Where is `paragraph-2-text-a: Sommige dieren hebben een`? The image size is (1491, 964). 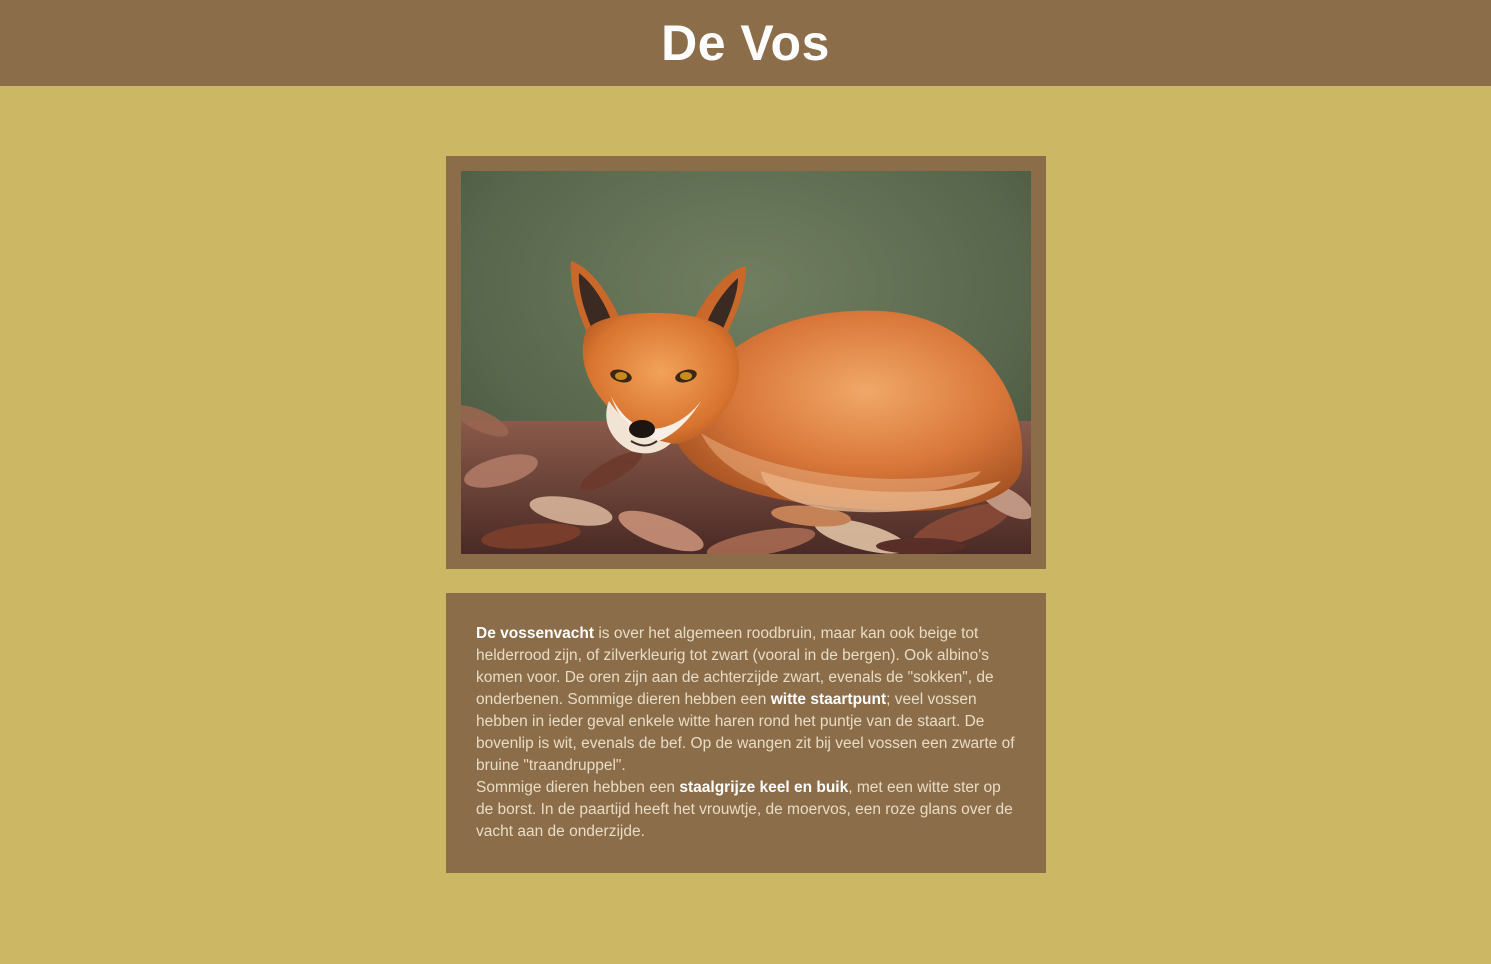
paragraph-2-text-a: Sommige dieren hebben een is located at coordinates (578, 787).